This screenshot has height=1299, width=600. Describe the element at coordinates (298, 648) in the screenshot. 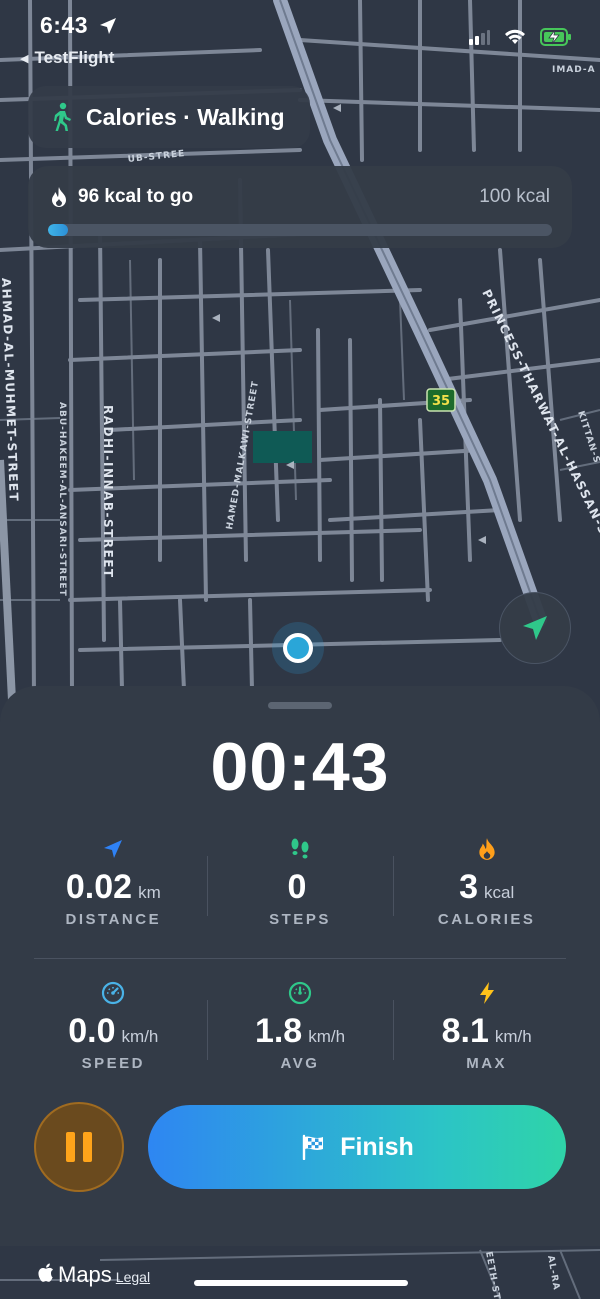

I see `user-location-dot` at that location.